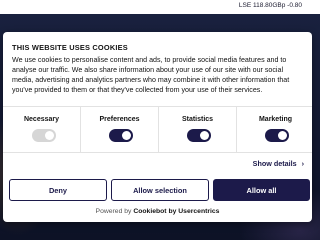  I want to click on toggle-necessary, so click(44, 135).